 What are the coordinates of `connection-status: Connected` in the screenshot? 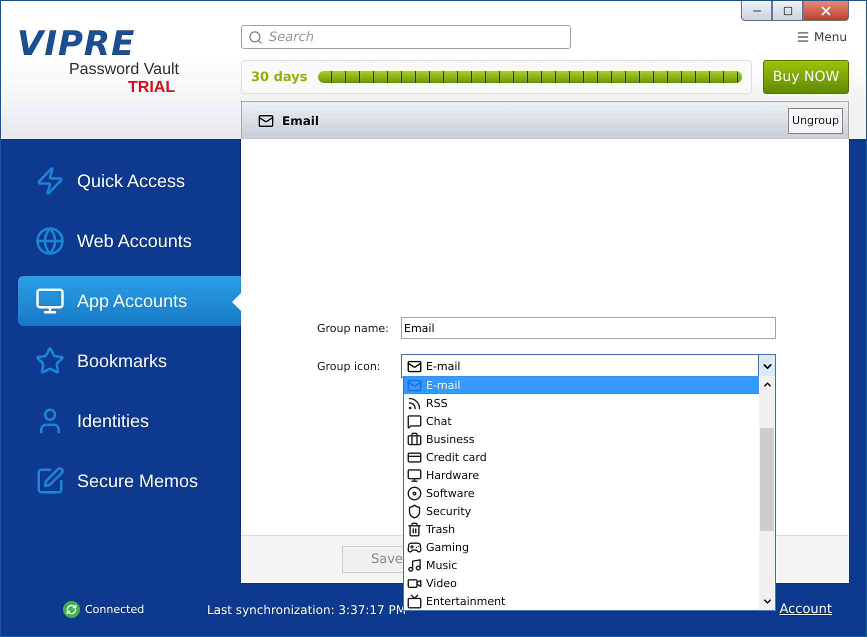 It's located at (115, 609).